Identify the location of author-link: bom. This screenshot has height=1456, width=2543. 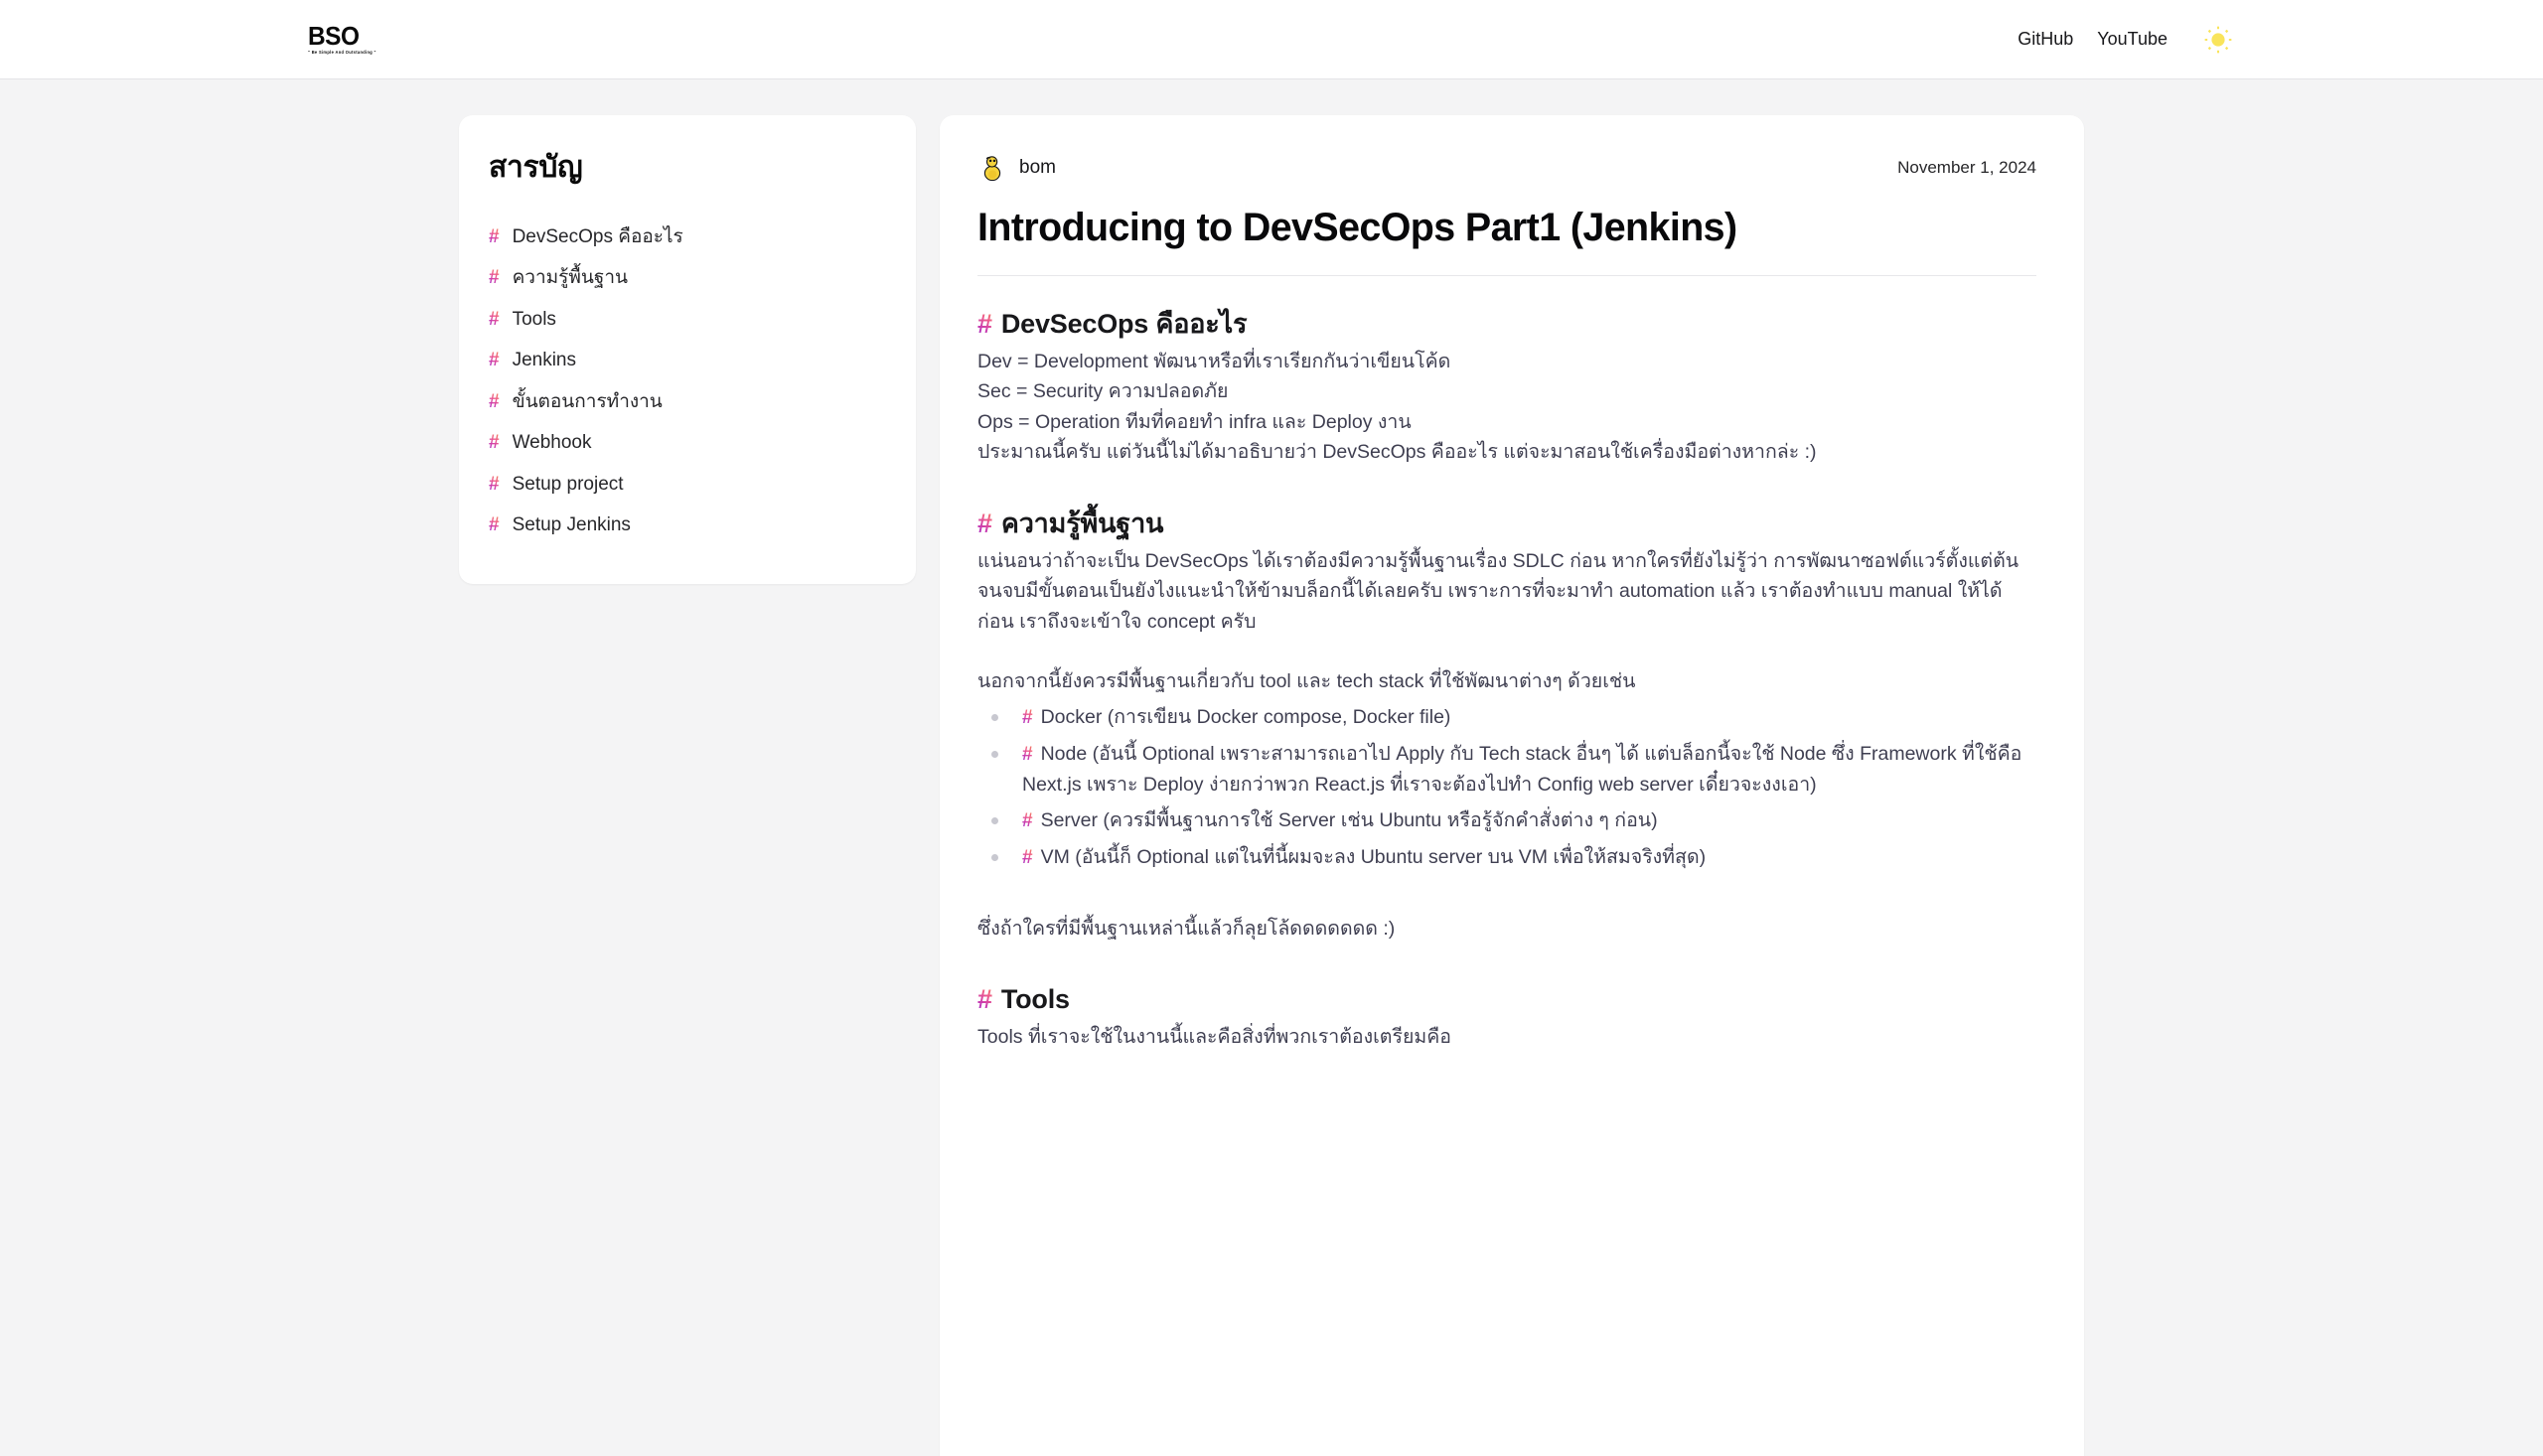
(1016, 168).